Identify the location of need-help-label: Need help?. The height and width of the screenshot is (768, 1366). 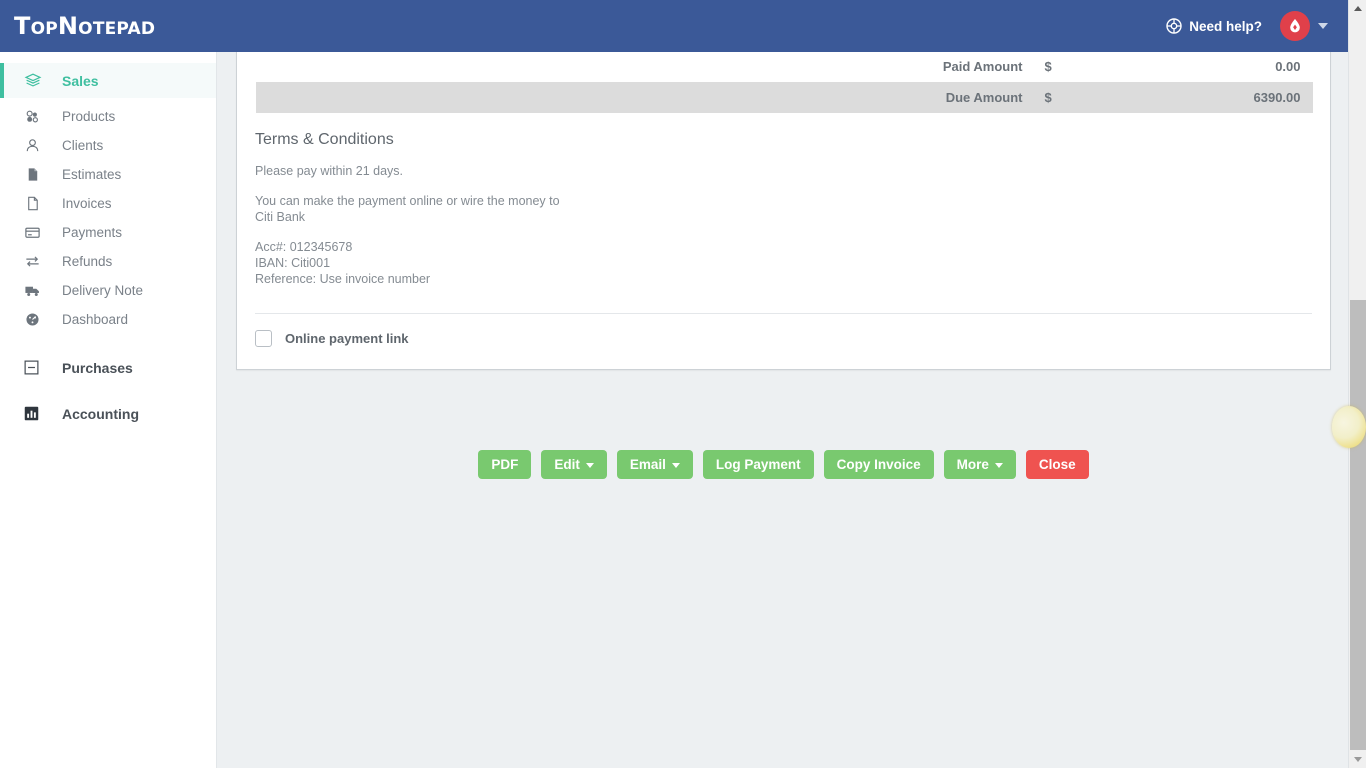
(1225, 26).